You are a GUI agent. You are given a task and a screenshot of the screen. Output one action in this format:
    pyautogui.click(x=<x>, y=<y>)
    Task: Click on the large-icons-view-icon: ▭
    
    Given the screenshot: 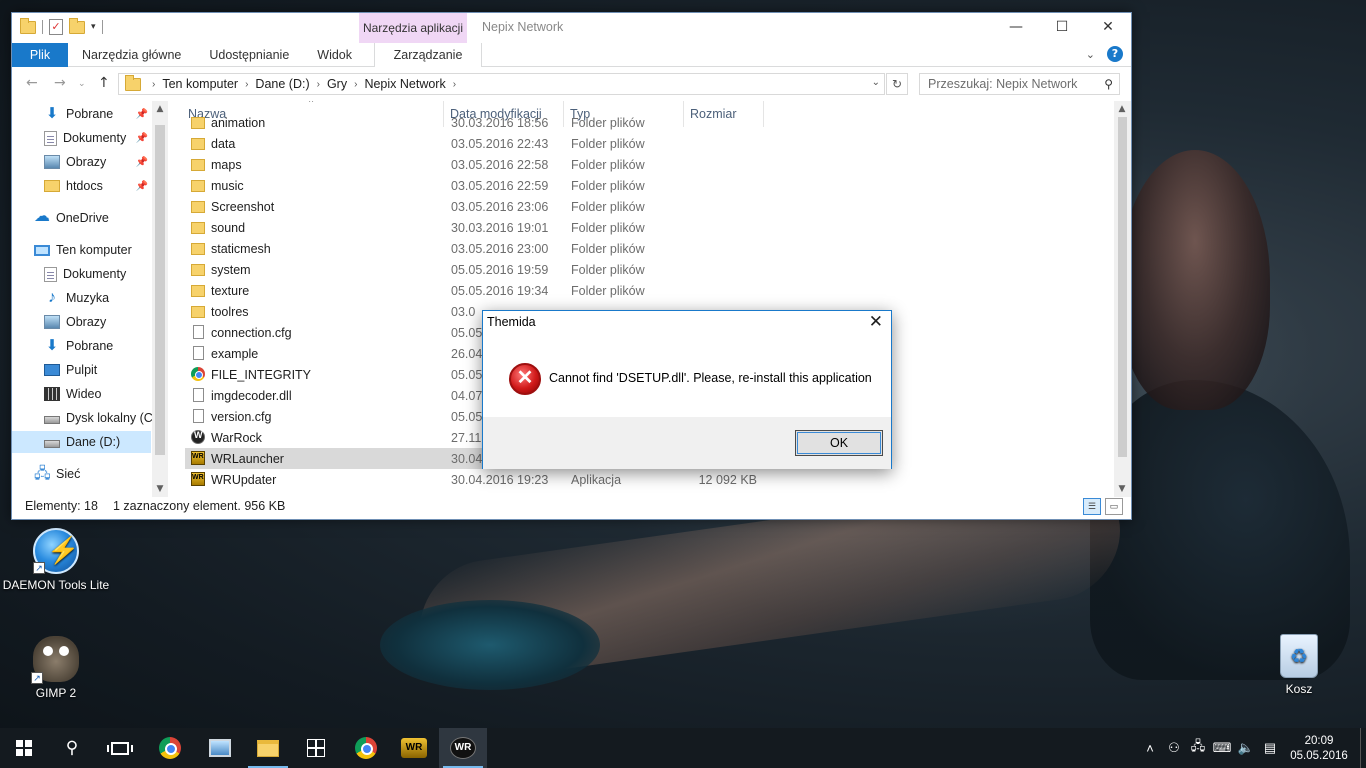 What is the action you would take?
    pyautogui.click(x=1114, y=506)
    